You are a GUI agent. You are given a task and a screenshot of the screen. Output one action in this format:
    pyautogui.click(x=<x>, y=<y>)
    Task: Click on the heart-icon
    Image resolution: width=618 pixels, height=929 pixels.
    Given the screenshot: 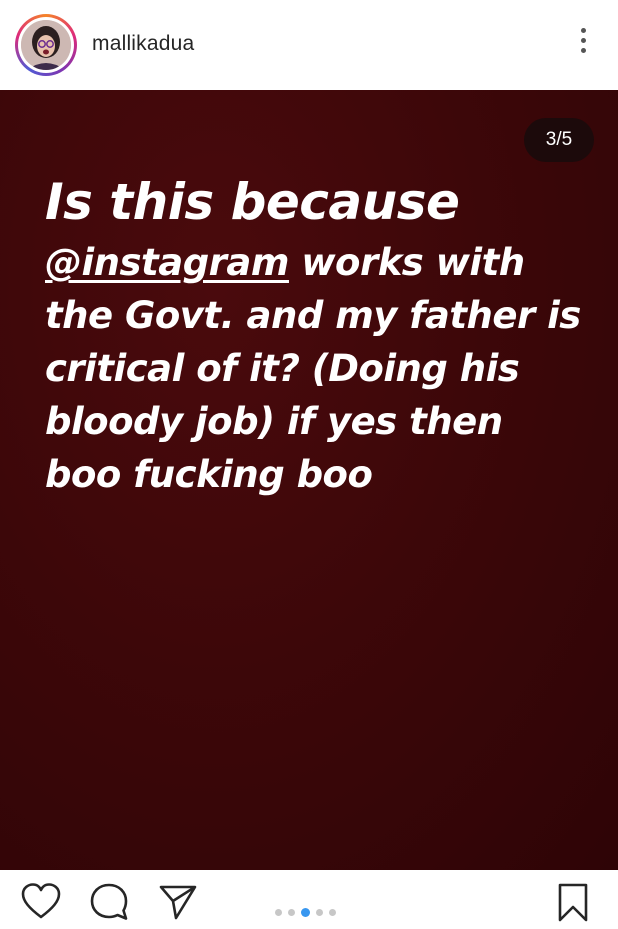 What is the action you would take?
    pyautogui.click(x=41, y=903)
    